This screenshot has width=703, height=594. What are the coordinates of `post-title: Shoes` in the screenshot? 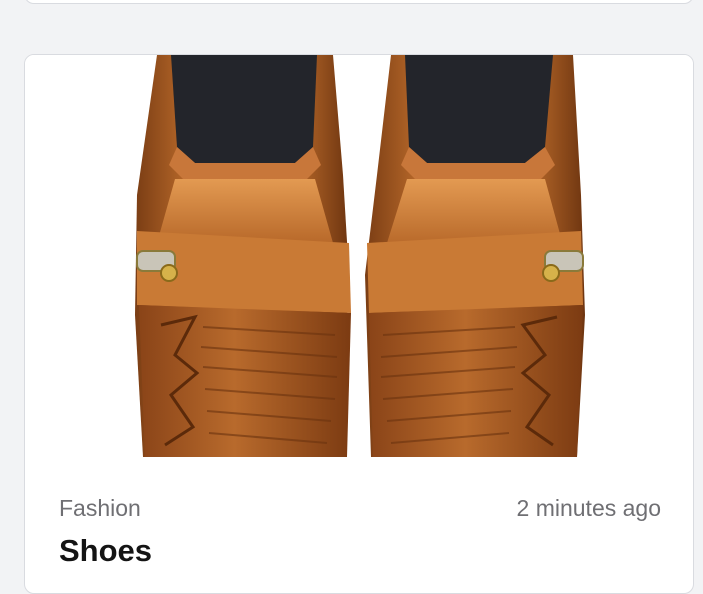 It's located at (105, 551).